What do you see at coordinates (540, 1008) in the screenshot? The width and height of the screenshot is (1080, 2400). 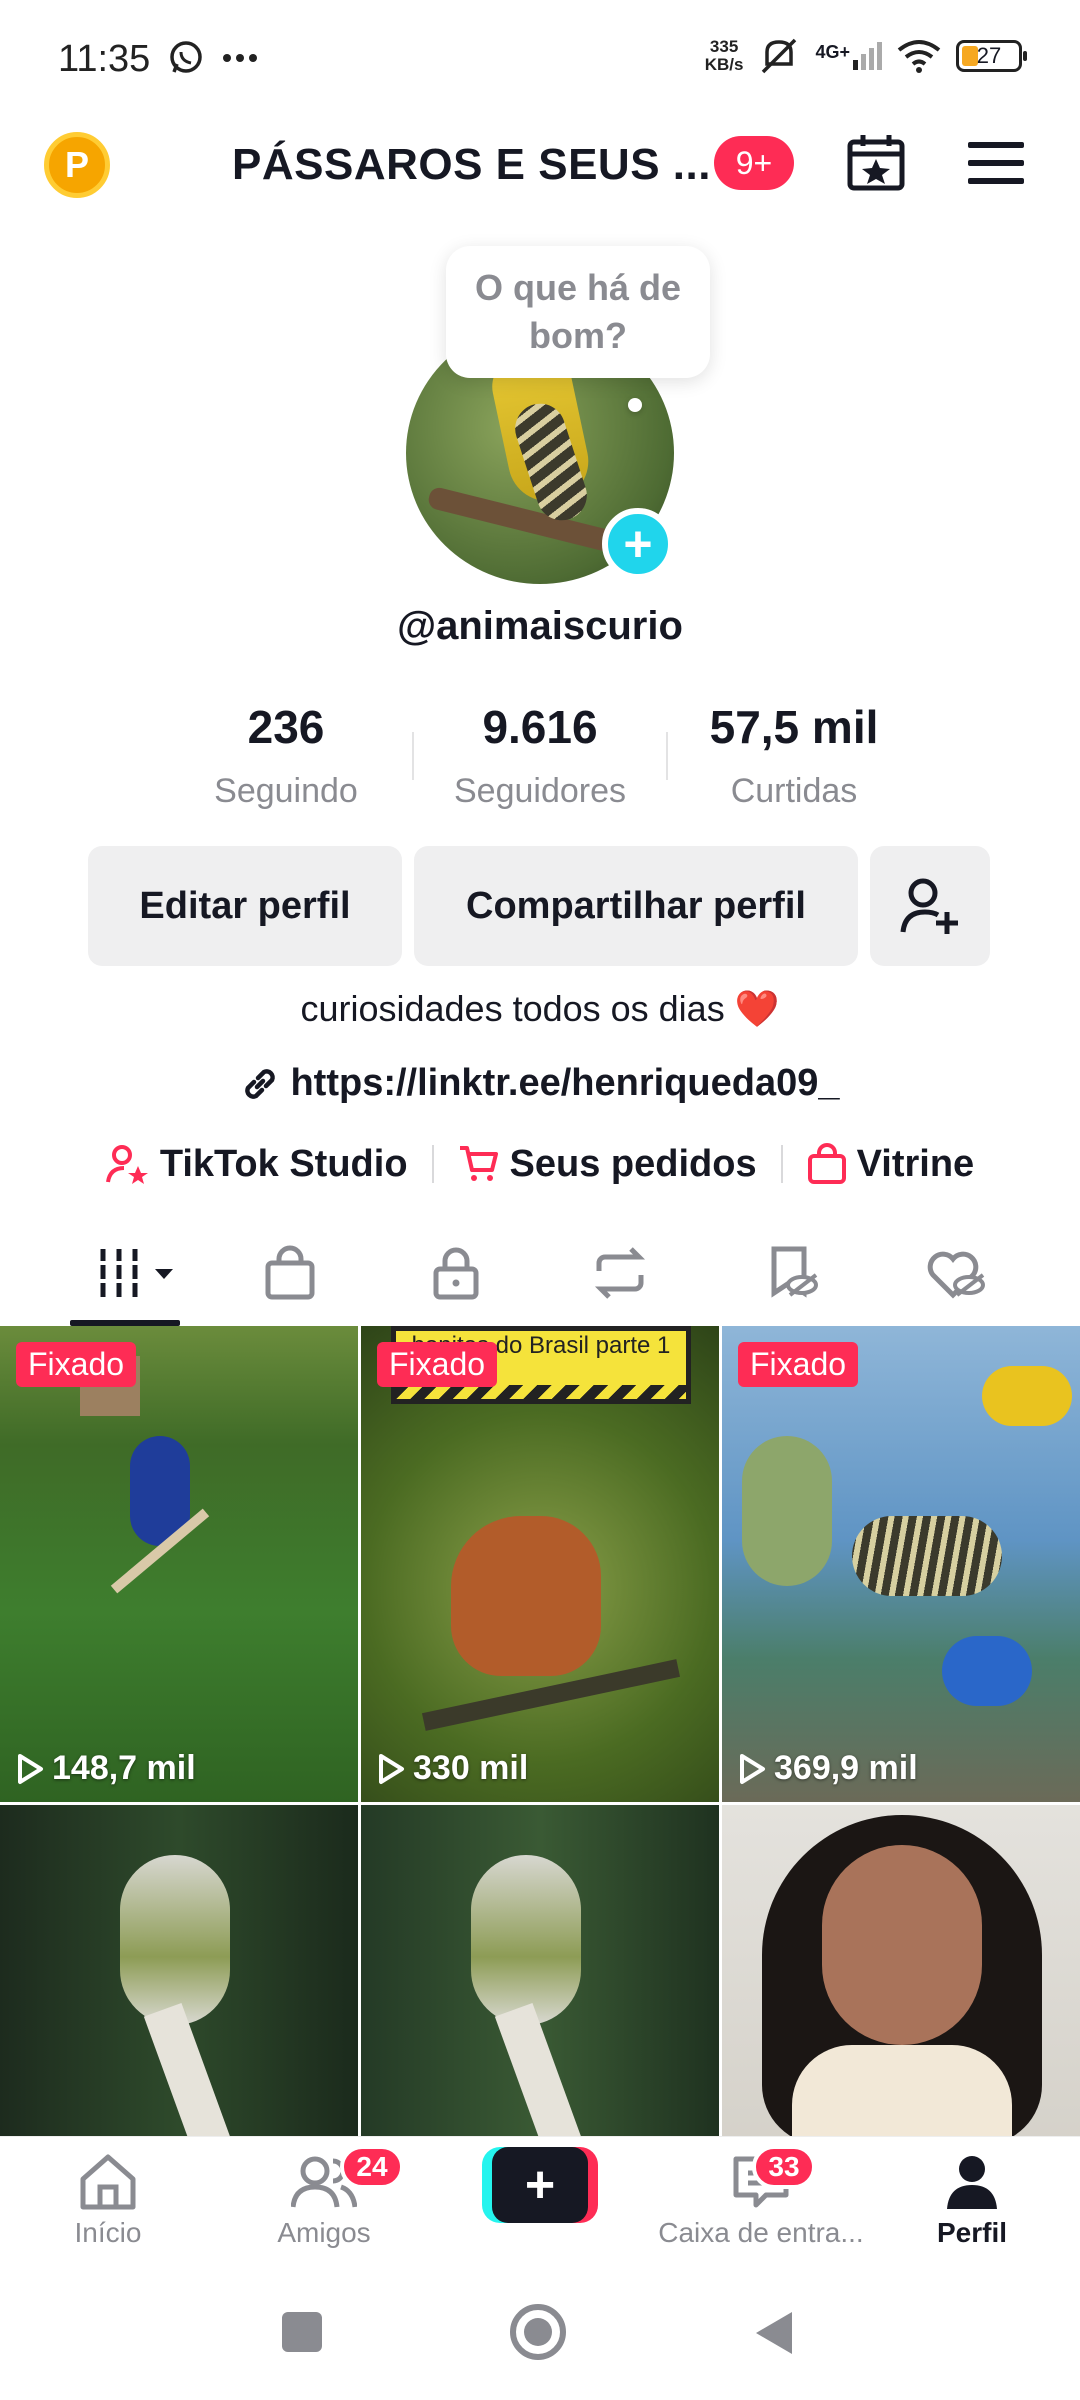 I see `bio: curiosidades todos os dias ❤️` at bounding box center [540, 1008].